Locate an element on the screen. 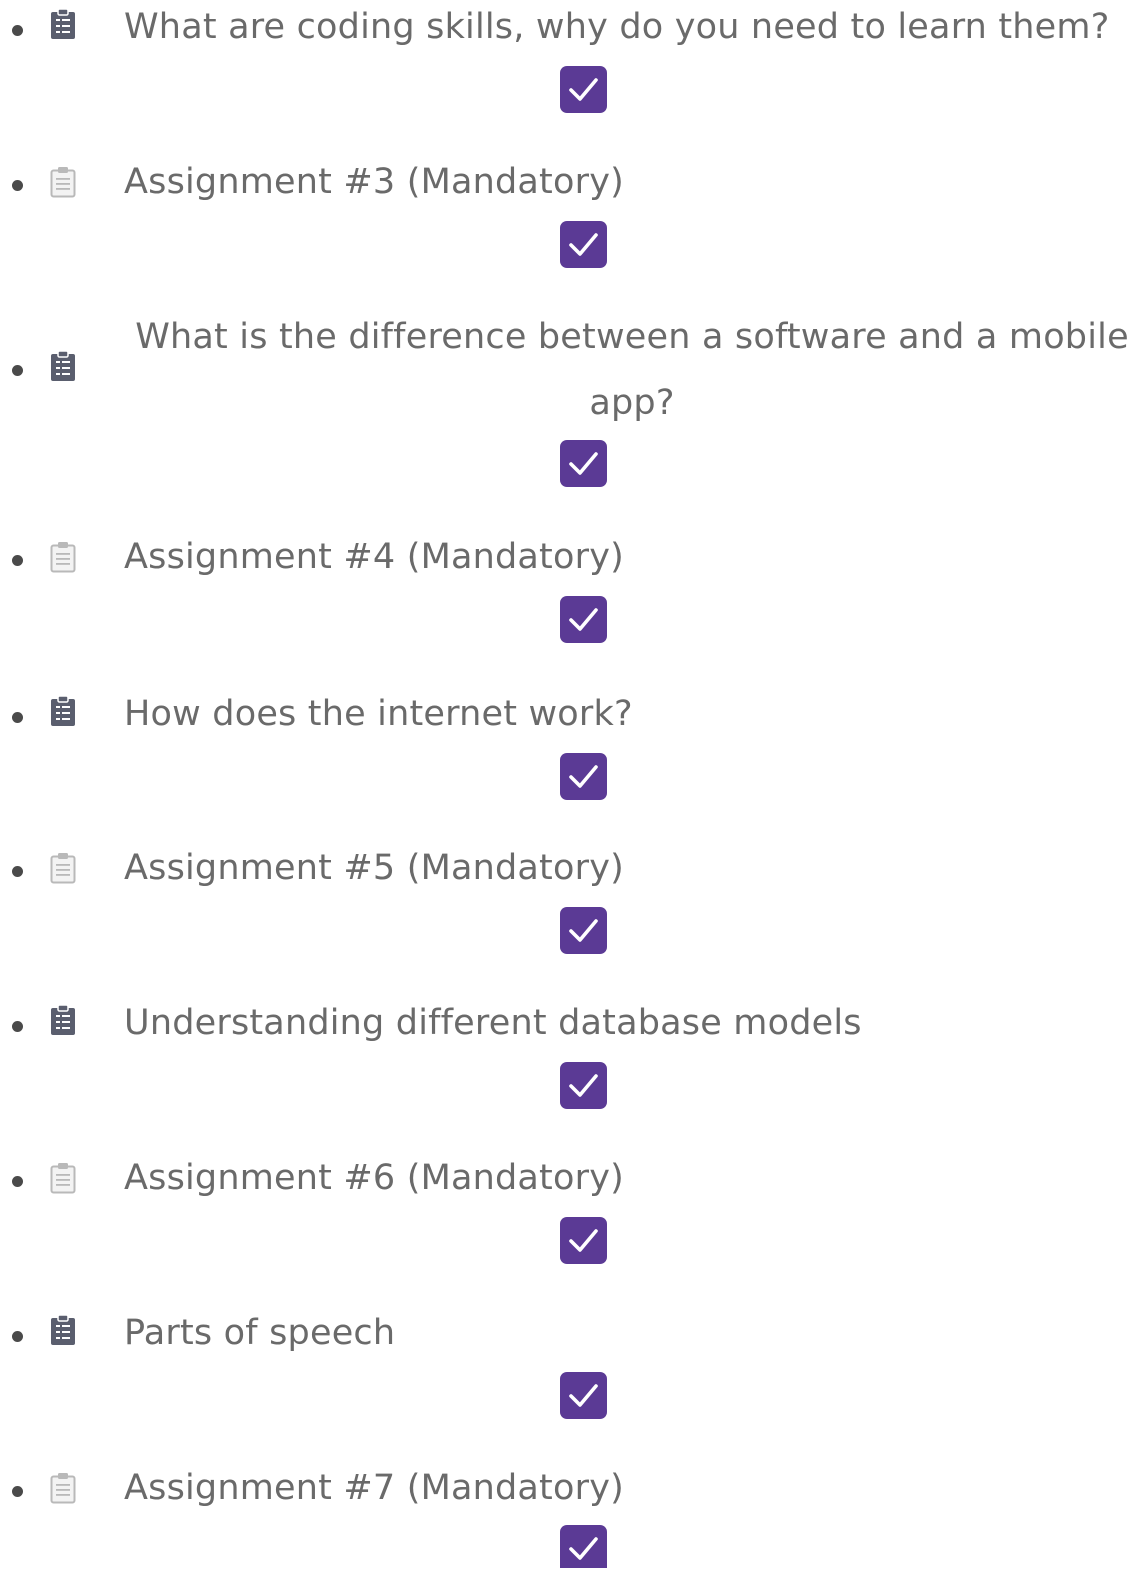 This screenshot has width=1138, height=1572. assignment-title: Assignment #7 (Mandatory) is located at coordinates (374, 1488).